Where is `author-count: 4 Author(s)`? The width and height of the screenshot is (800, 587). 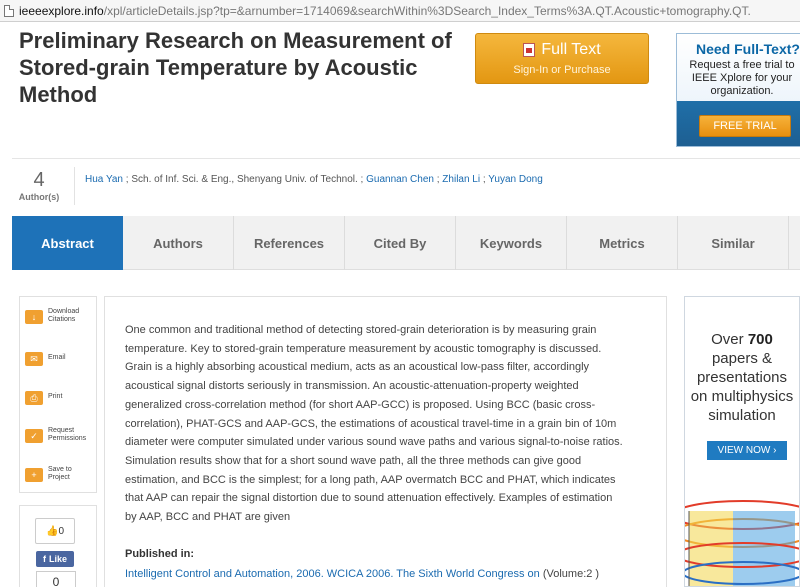
author-count: 4 Author(s) is located at coordinates (39, 185).